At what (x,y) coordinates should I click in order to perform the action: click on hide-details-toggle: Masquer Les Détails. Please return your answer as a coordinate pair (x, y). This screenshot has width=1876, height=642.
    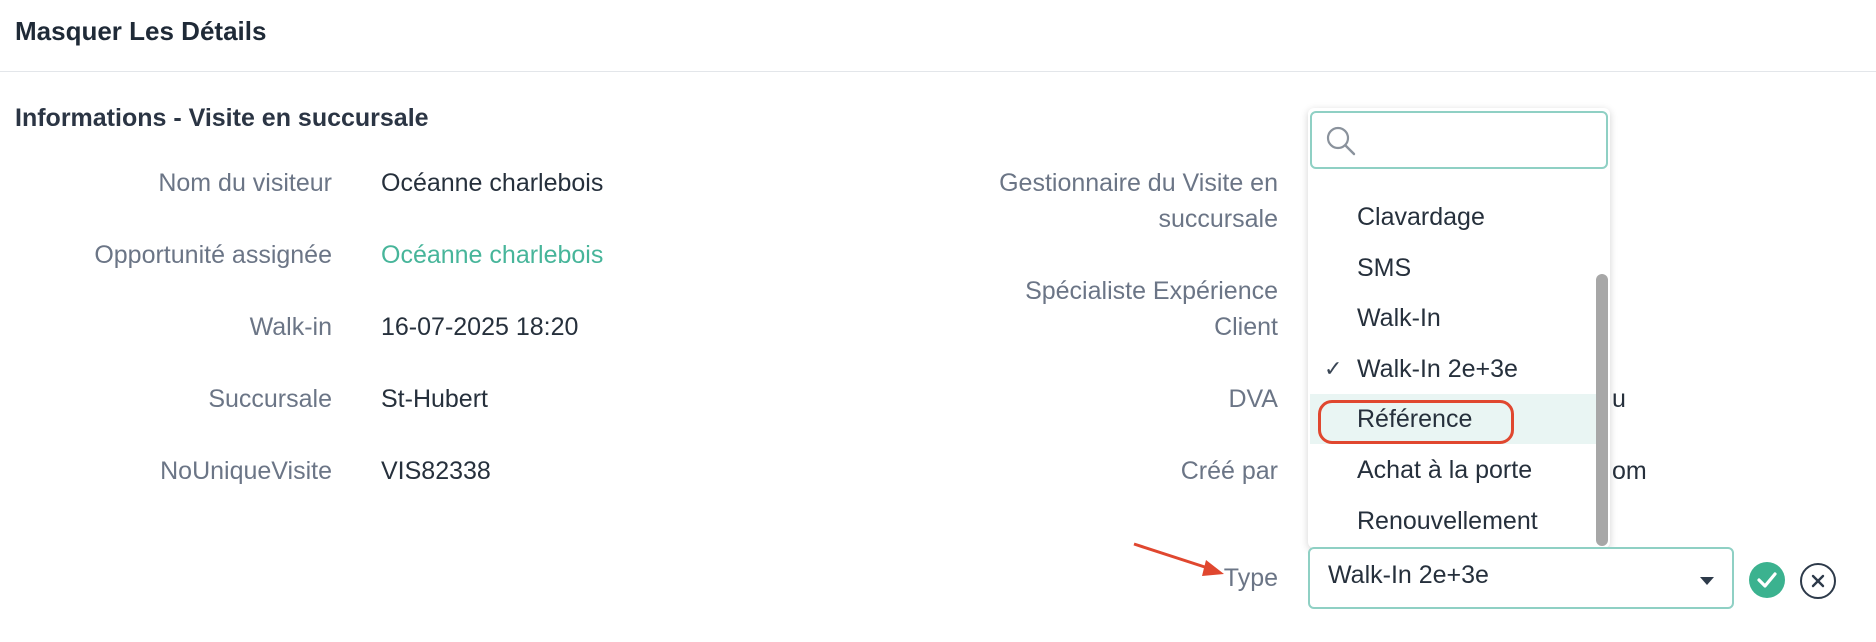
    Looking at the image, I should click on (140, 31).